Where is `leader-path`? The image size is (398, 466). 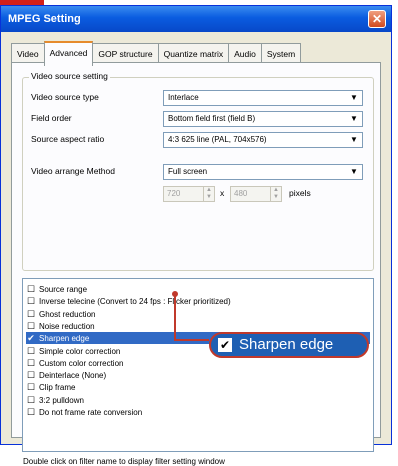
leader-path is located at coordinates (191, 317).